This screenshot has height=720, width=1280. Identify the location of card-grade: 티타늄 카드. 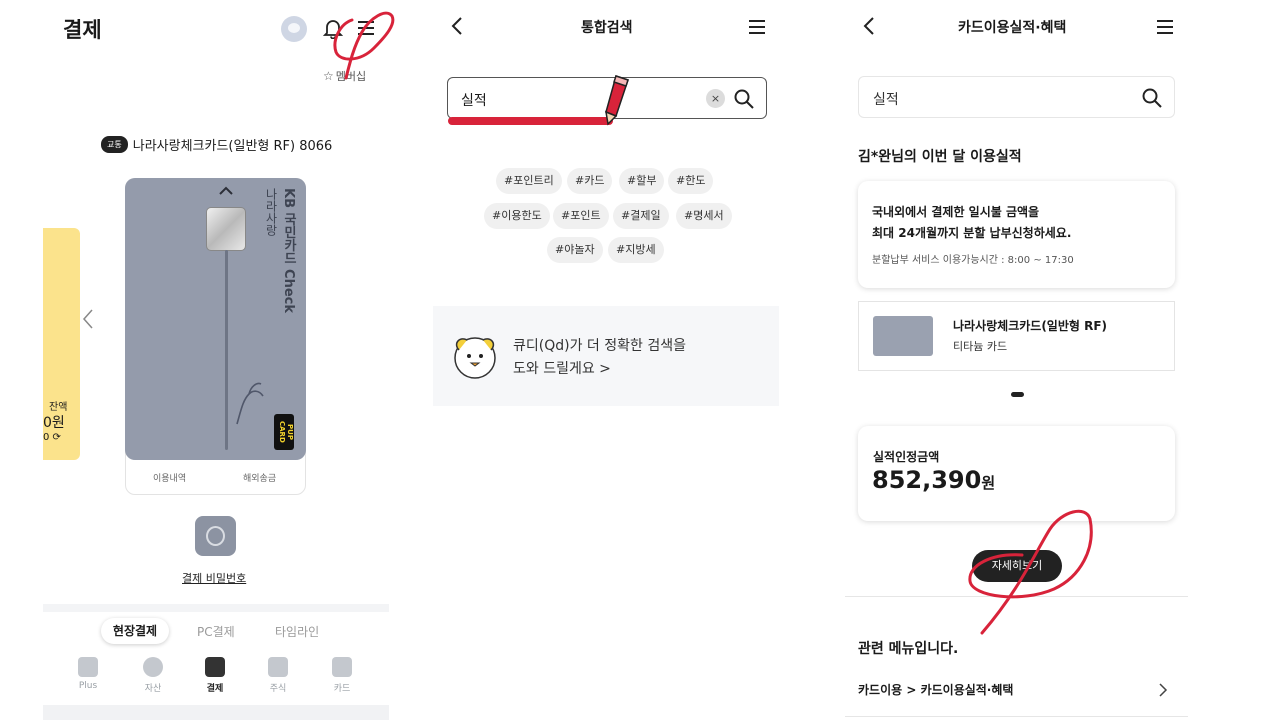
(980, 346).